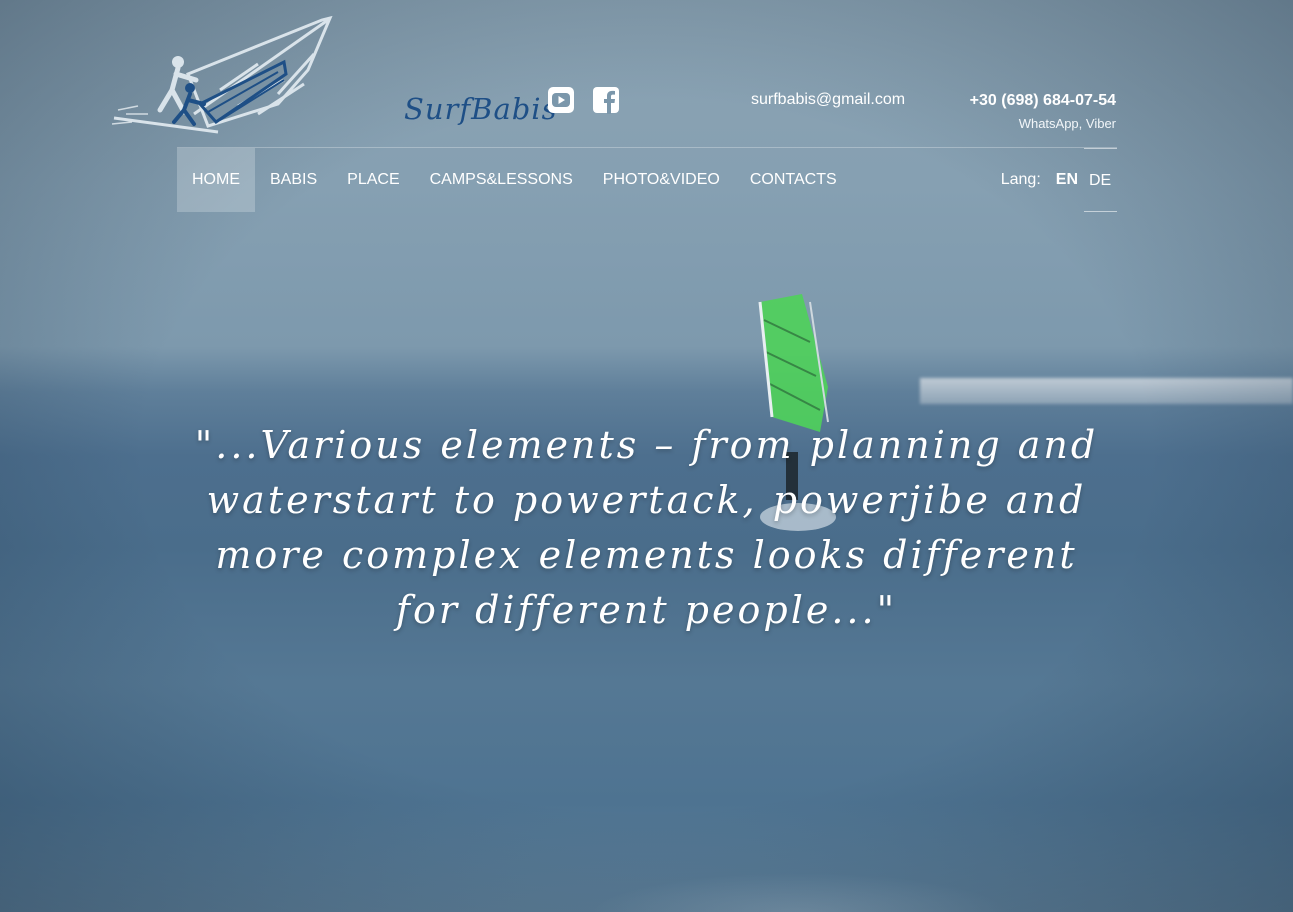 The width and height of the screenshot is (1293, 912). What do you see at coordinates (293, 180) in the screenshot?
I see `nav-item-babis: BABIS` at bounding box center [293, 180].